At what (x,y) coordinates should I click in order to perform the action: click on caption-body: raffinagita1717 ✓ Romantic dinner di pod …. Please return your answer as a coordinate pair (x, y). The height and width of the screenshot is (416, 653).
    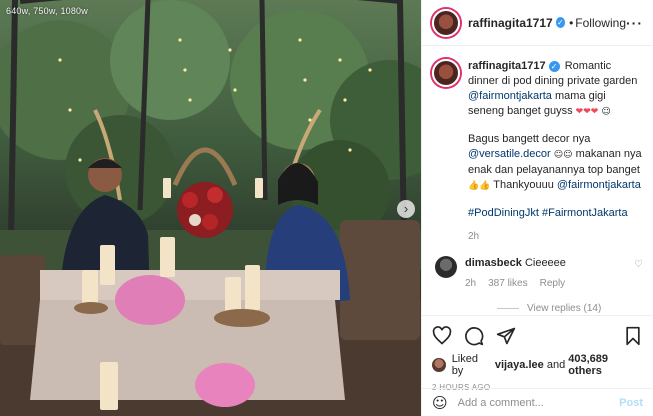
    Looking at the image, I should click on (555, 151).